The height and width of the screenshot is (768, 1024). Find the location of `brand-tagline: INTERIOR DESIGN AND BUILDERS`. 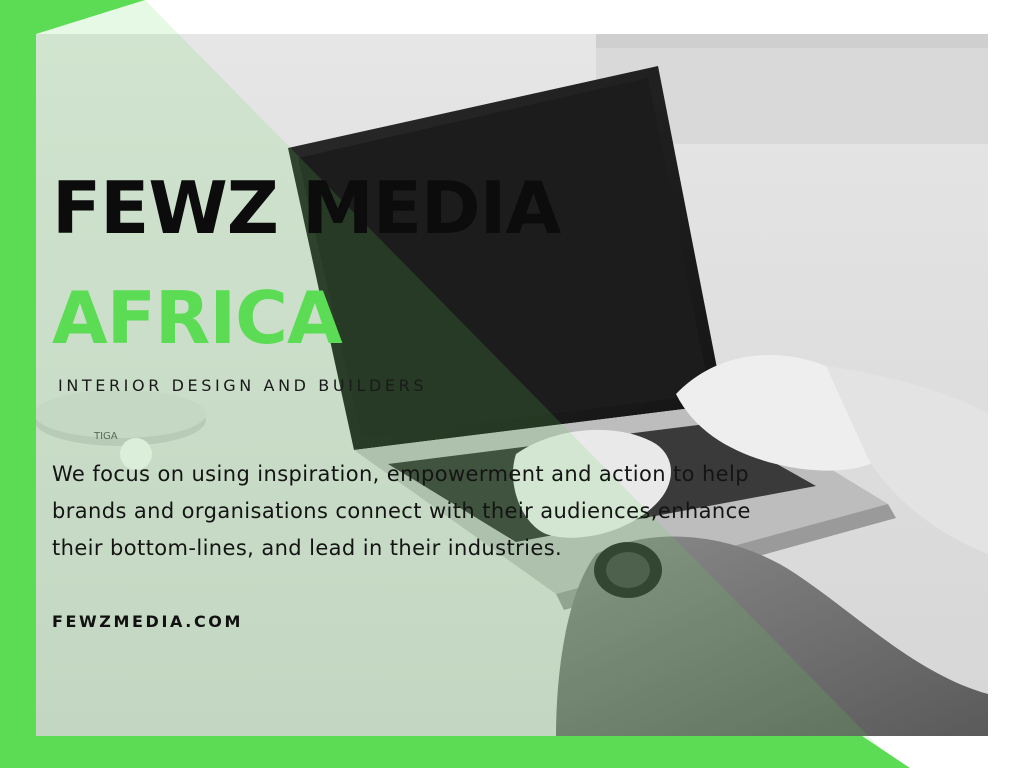

brand-tagline: INTERIOR DESIGN AND BUILDERS is located at coordinates (243, 385).